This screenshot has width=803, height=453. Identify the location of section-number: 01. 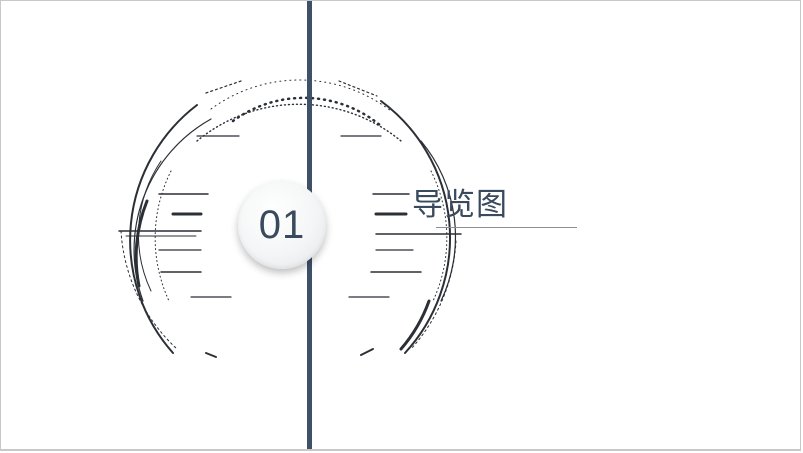
(282, 224).